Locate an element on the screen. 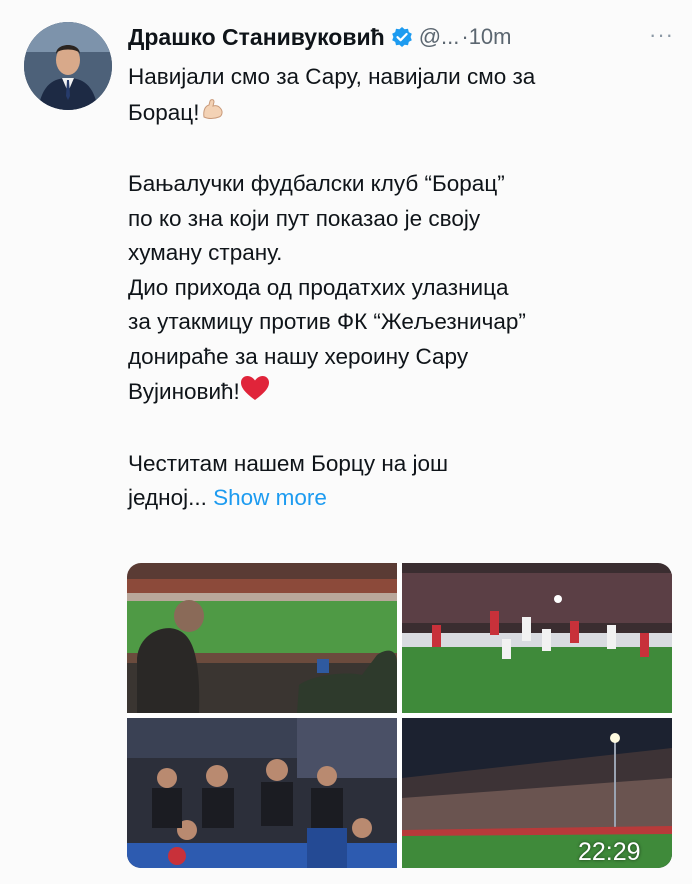  media-photo-stadium-stands is located at coordinates (262, 638).